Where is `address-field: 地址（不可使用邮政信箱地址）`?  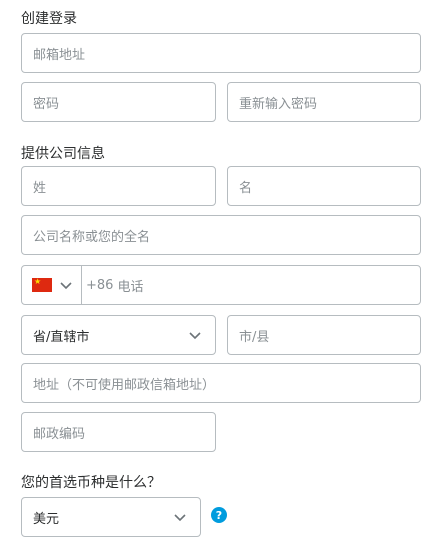
address-field: 地址（不可使用邮政信箱地址） is located at coordinates (221, 383).